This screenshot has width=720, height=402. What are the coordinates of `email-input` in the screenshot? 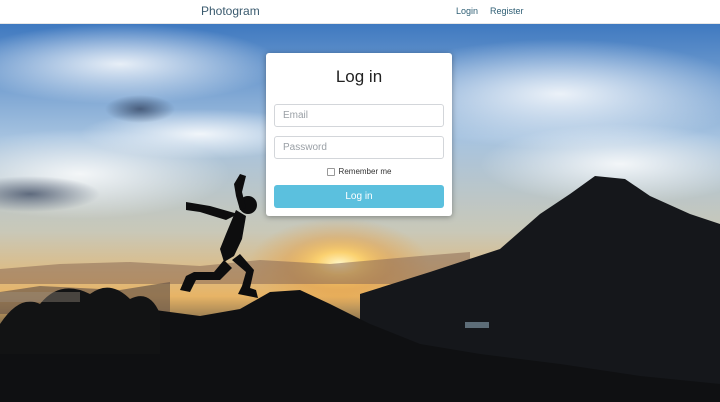 It's located at (359, 115).